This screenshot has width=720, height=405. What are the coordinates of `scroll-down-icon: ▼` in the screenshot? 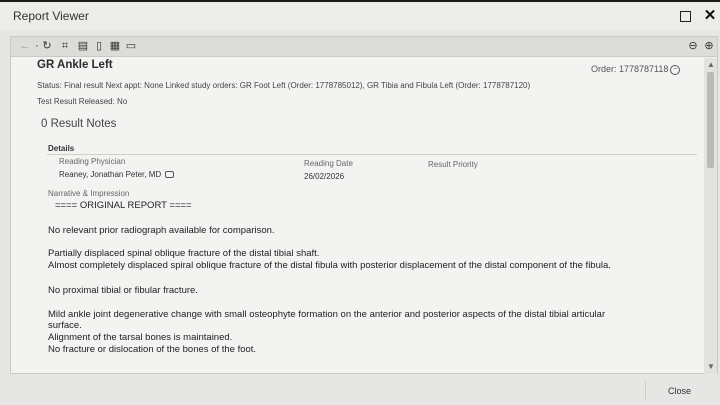 It's located at (711, 366).